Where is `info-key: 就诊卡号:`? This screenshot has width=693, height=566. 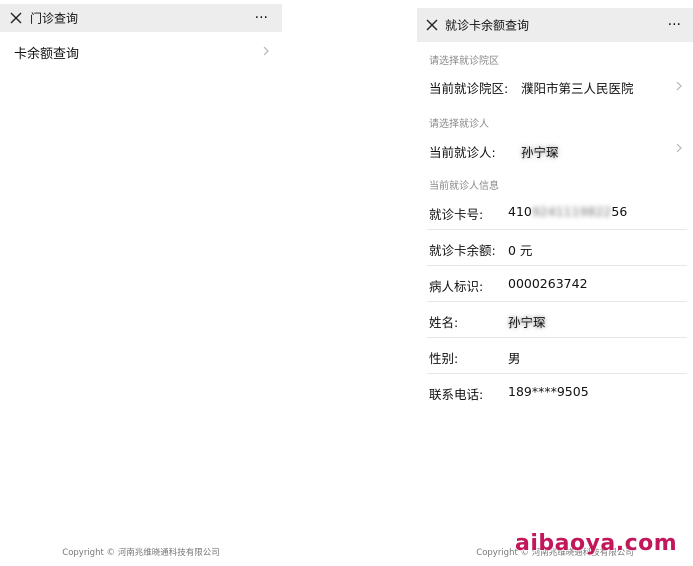 info-key: 就诊卡号: is located at coordinates (456, 214).